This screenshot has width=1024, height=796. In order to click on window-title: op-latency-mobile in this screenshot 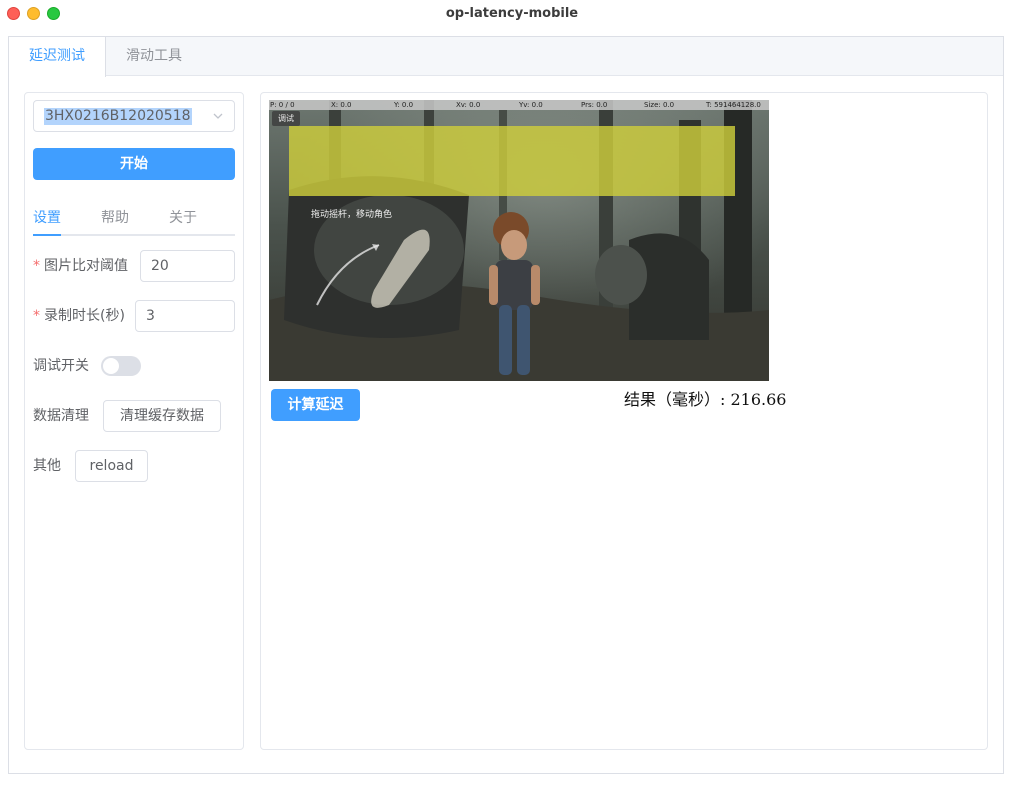, I will do `click(512, 13)`.